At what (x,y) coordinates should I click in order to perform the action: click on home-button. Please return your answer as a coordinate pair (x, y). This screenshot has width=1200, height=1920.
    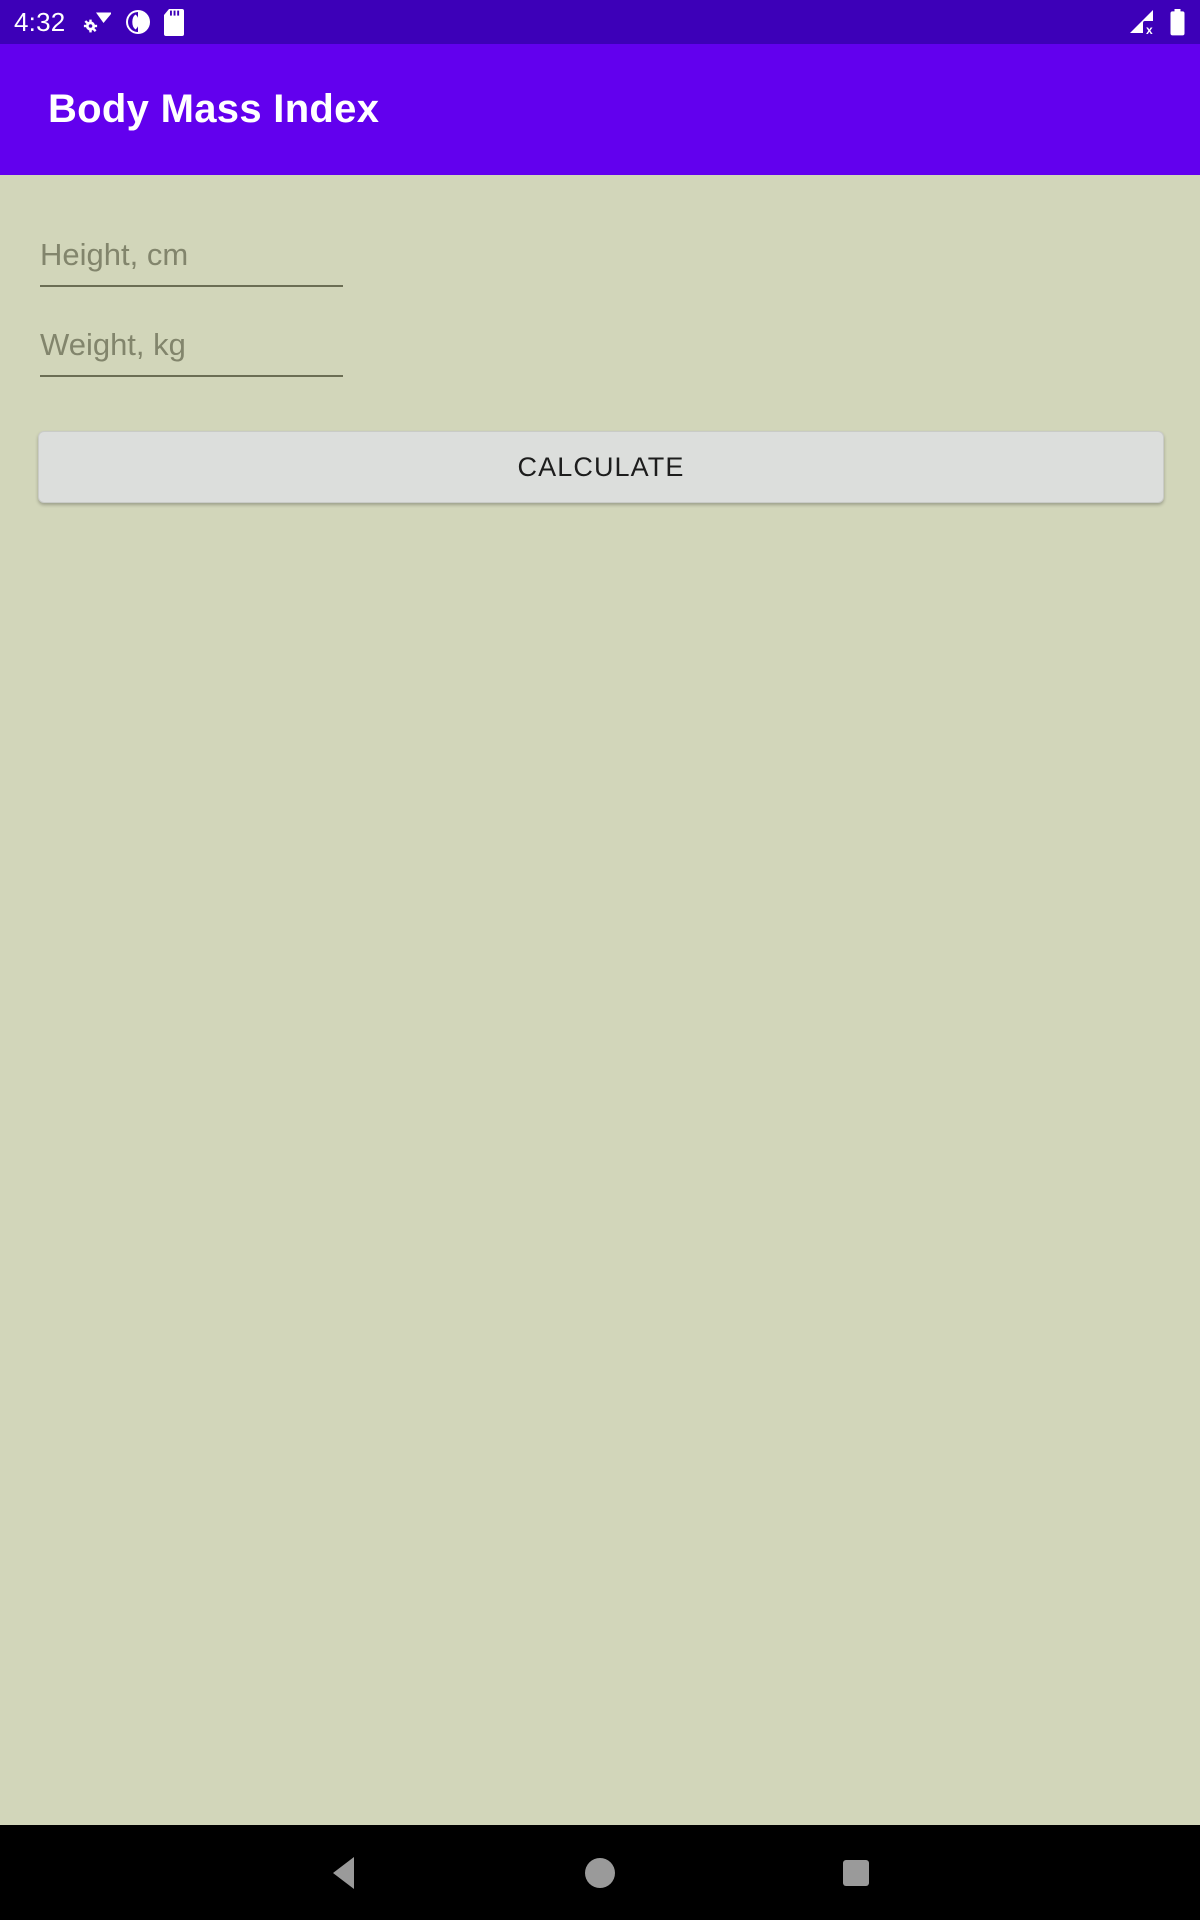
    Looking at the image, I should click on (600, 1872).